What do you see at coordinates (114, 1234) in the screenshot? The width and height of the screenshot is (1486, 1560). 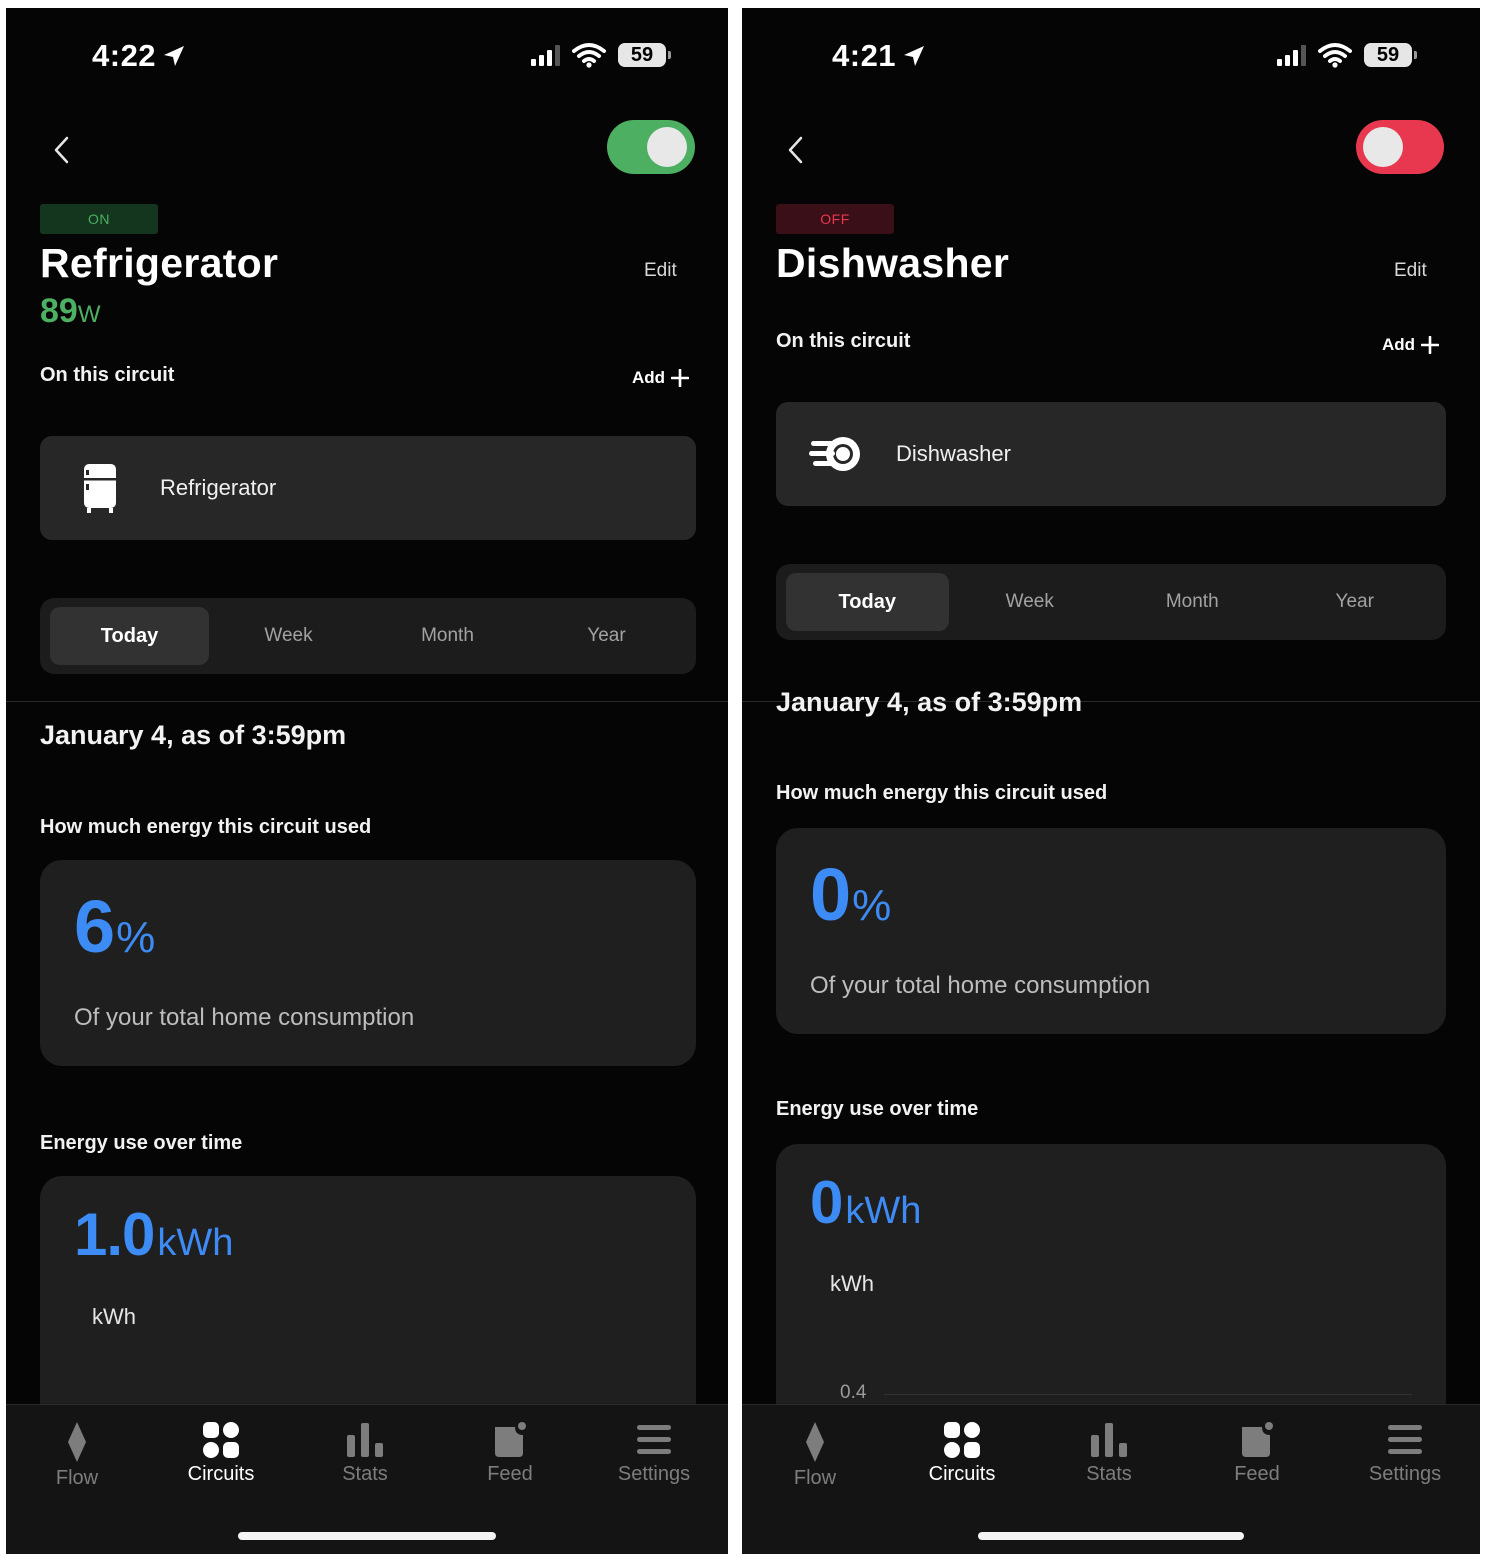 I see `energy-number: 1.0` at bounding box center [114, 1234].